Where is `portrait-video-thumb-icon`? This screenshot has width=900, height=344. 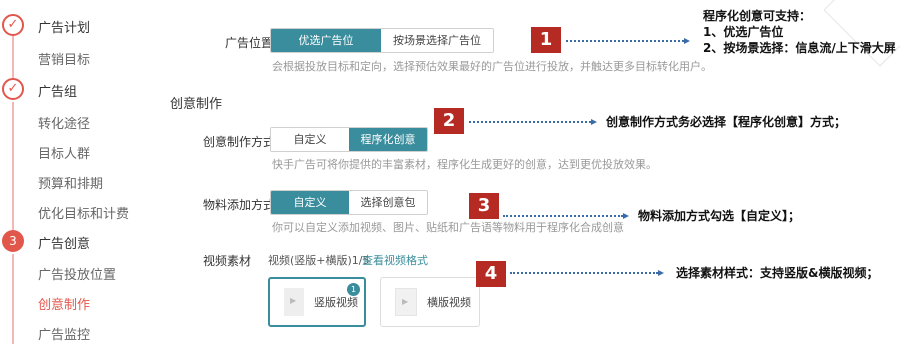
portrait-video-thumb-icon is located at coordinates (294, 302).